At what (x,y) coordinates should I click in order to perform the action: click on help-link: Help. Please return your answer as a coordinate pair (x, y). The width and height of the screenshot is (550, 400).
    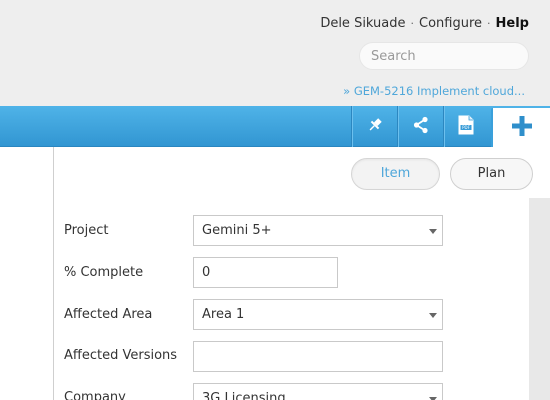
    Looking at the image, I should click on (512, 23).